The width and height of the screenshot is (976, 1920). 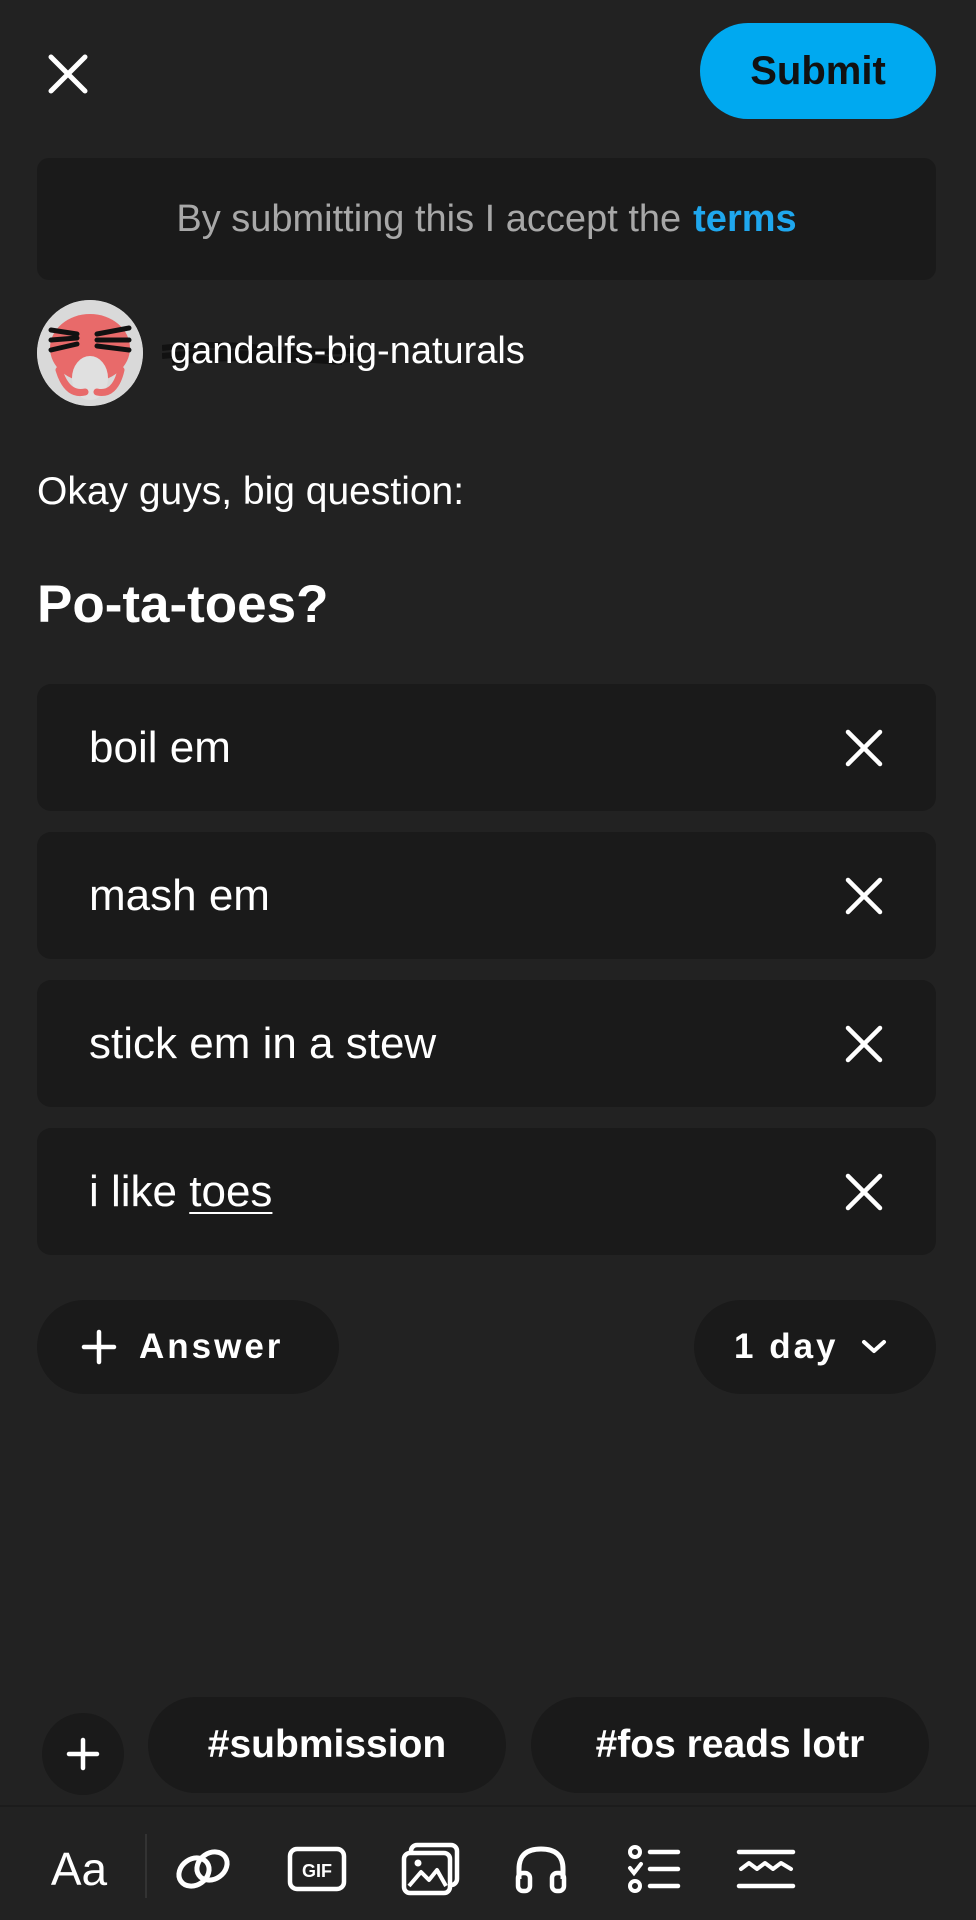 I want to click on link-icon, so click(x=203, y=1869).